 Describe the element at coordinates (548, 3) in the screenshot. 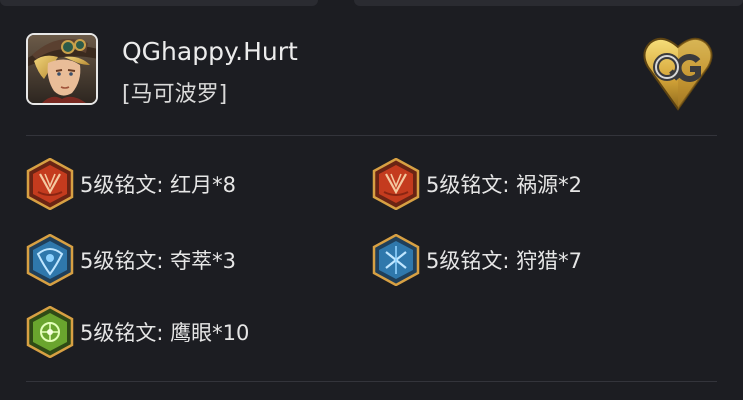

I see `top-tab-right` at that location.